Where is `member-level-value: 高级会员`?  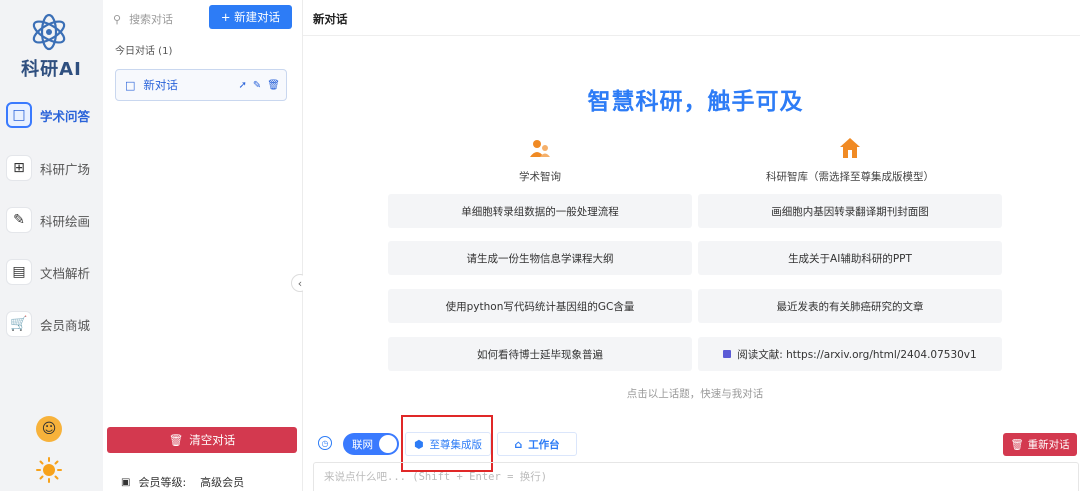 member-level-value: 高级会员 is located at coordinates (222, 482).